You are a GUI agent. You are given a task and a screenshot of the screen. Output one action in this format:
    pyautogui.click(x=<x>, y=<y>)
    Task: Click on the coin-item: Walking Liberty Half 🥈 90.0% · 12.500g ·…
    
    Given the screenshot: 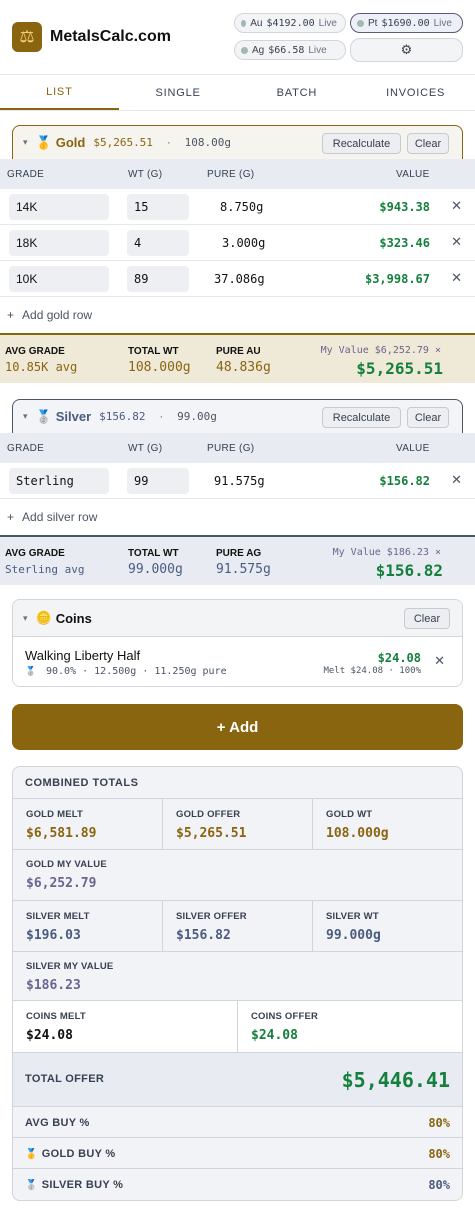 What is the action you would take?
    pyautogui.click(x=237, y=661)
    